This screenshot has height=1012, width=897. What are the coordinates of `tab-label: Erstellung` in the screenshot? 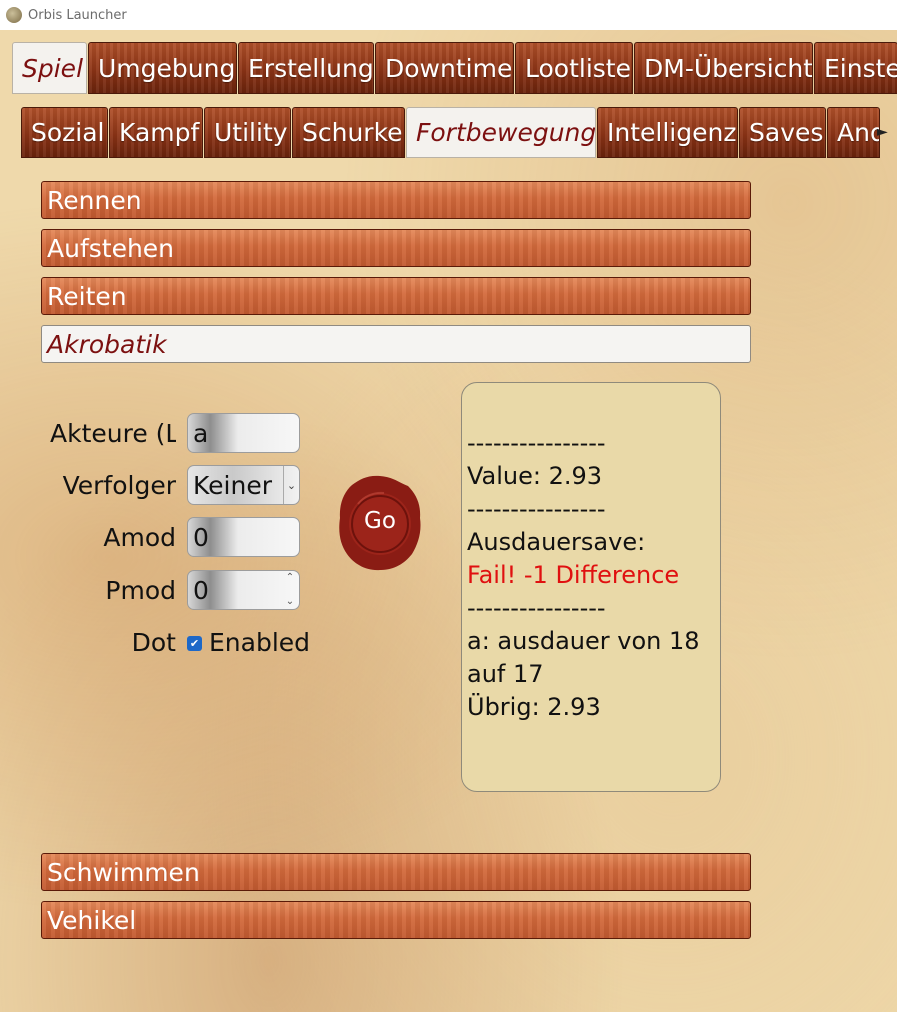 It's located at (311, 68).